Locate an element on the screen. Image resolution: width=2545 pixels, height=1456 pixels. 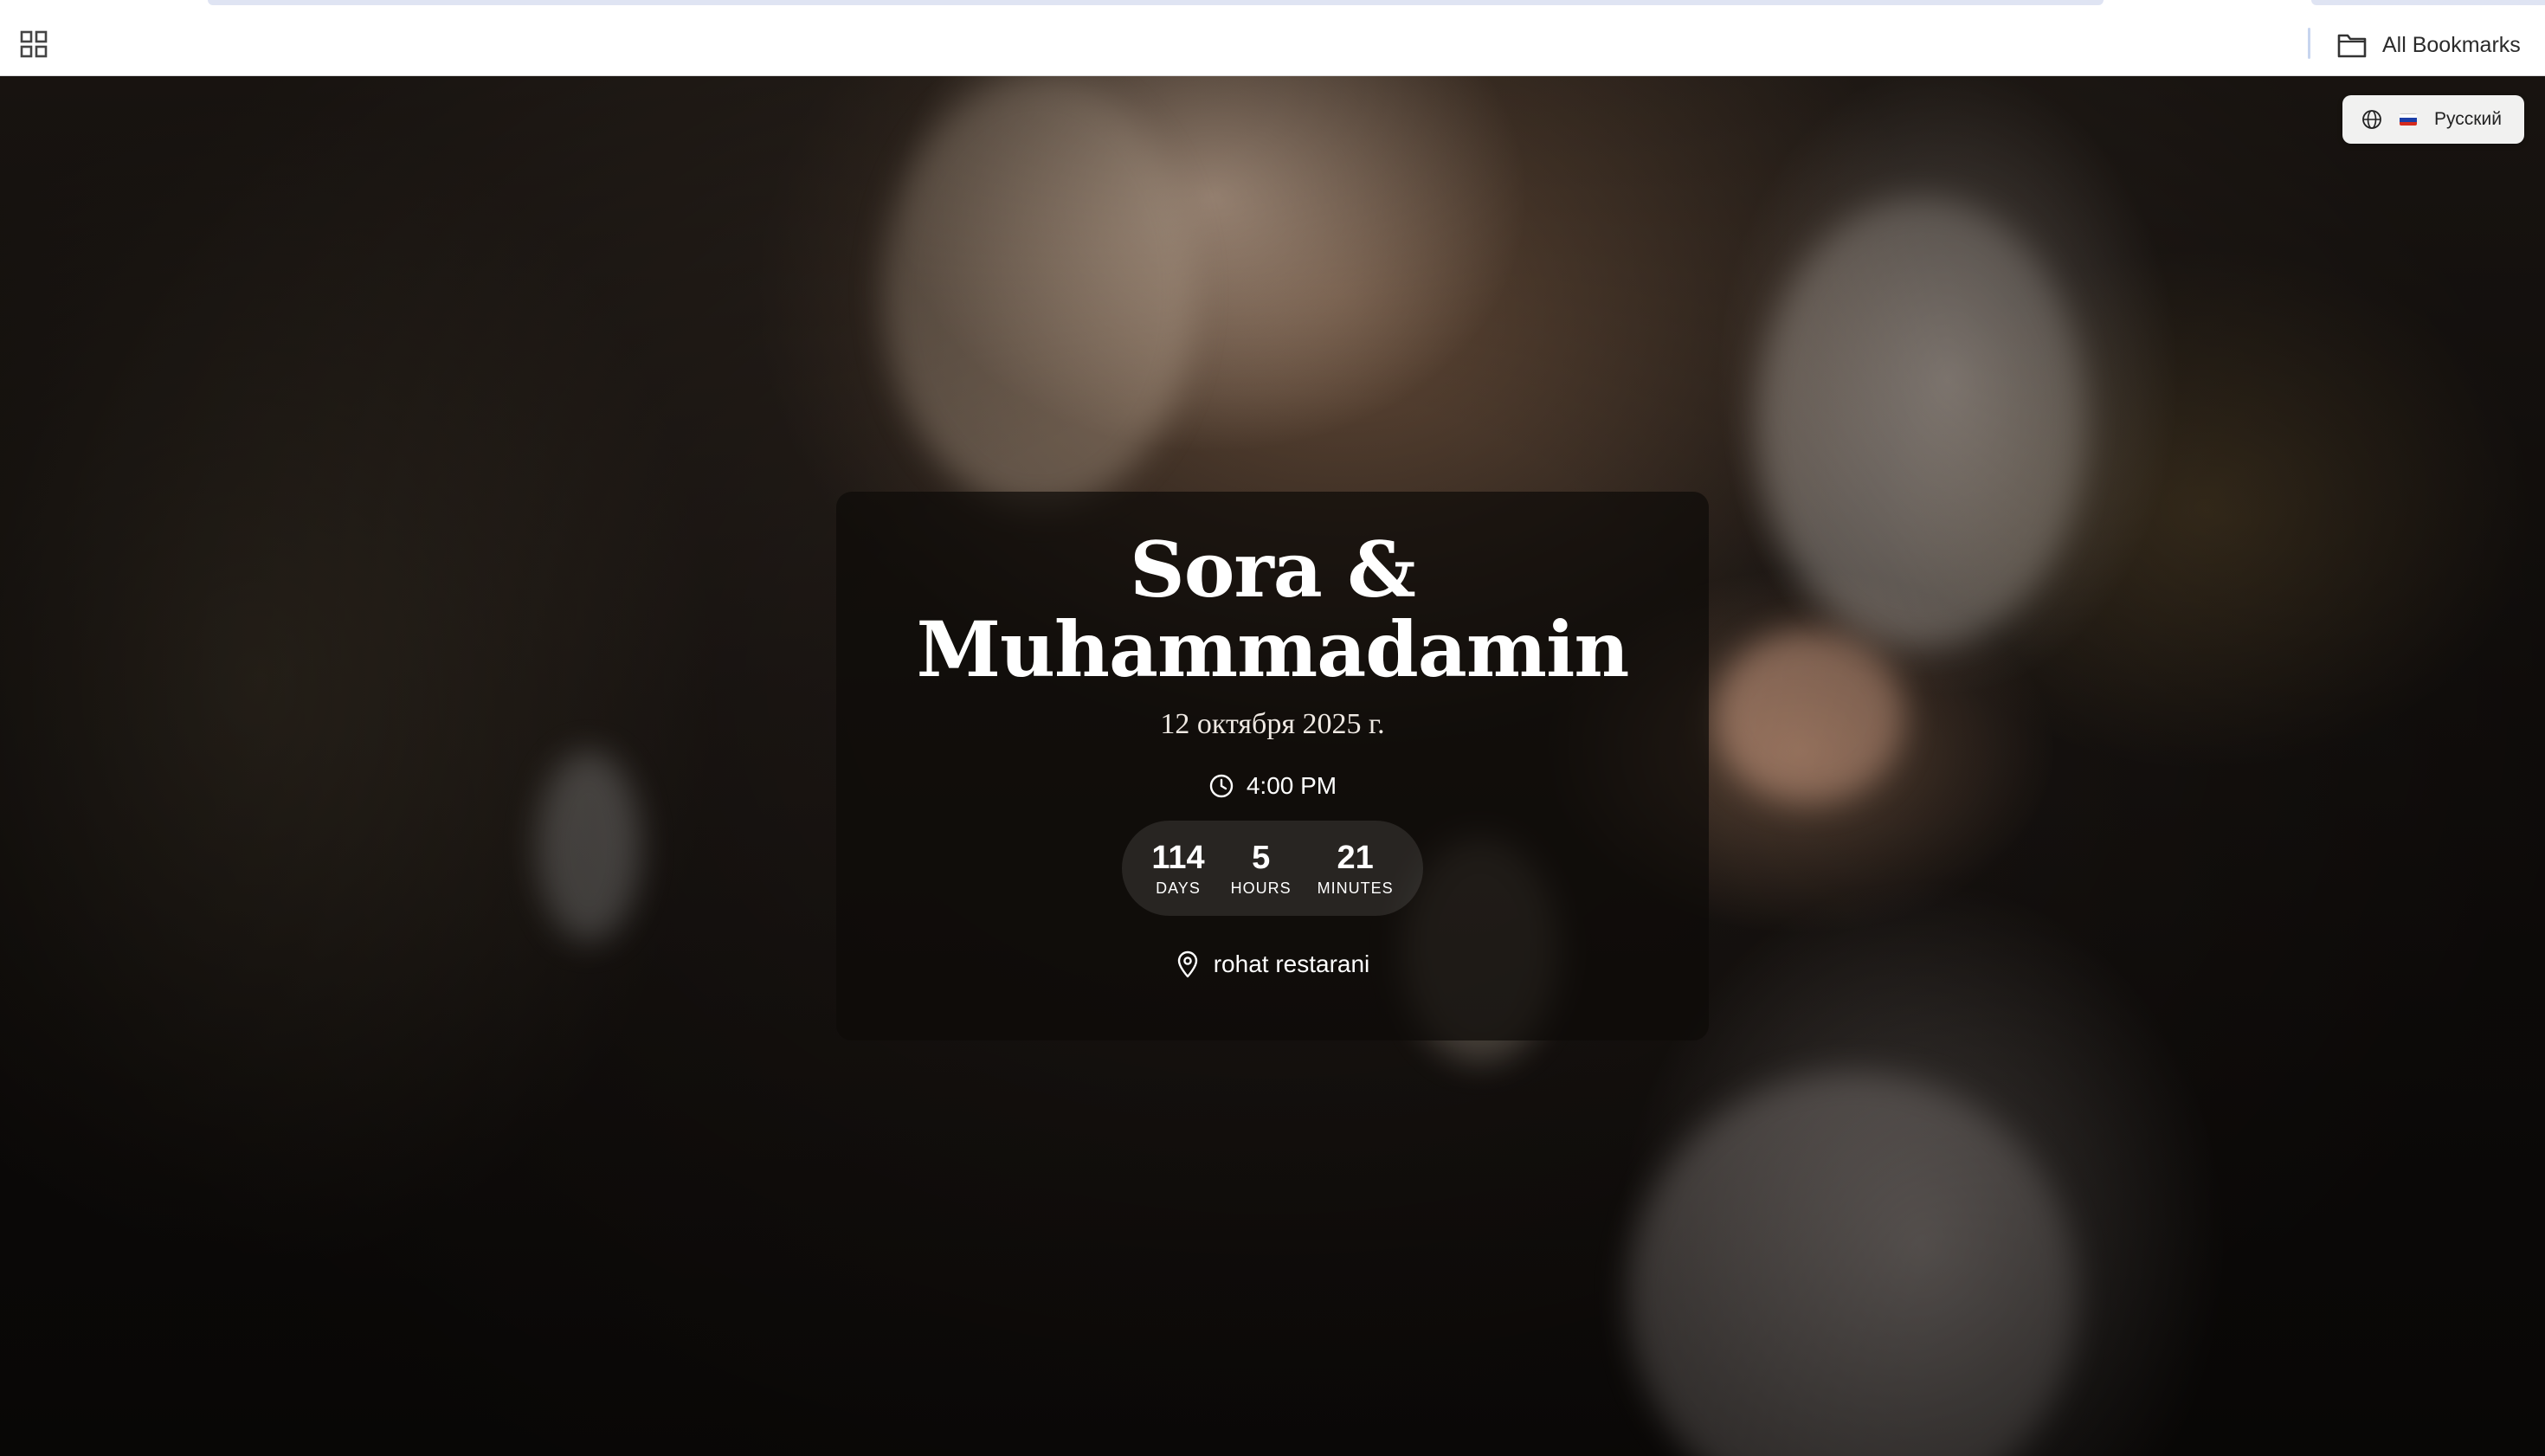
language-switcher: Русский is located at coordinates (2433, 119).